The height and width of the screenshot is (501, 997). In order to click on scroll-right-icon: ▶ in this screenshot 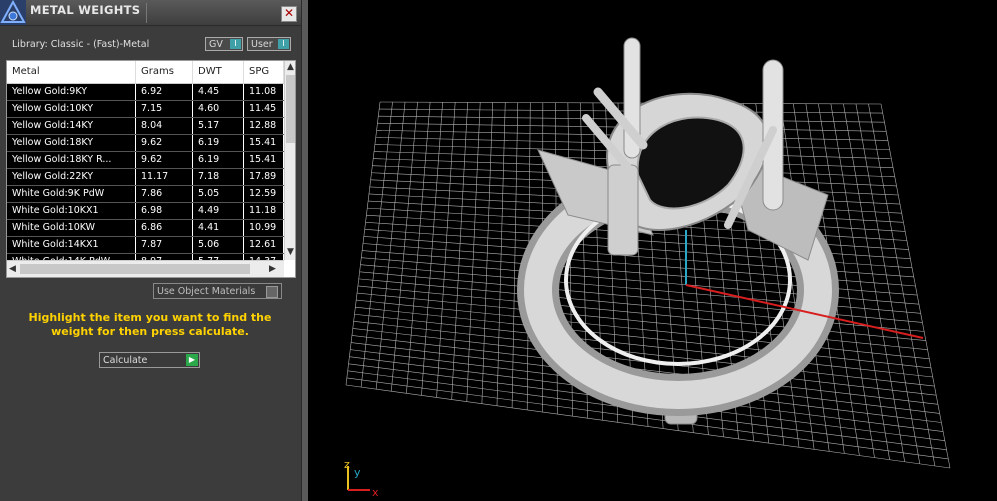, I will do `click(272, 269)`.